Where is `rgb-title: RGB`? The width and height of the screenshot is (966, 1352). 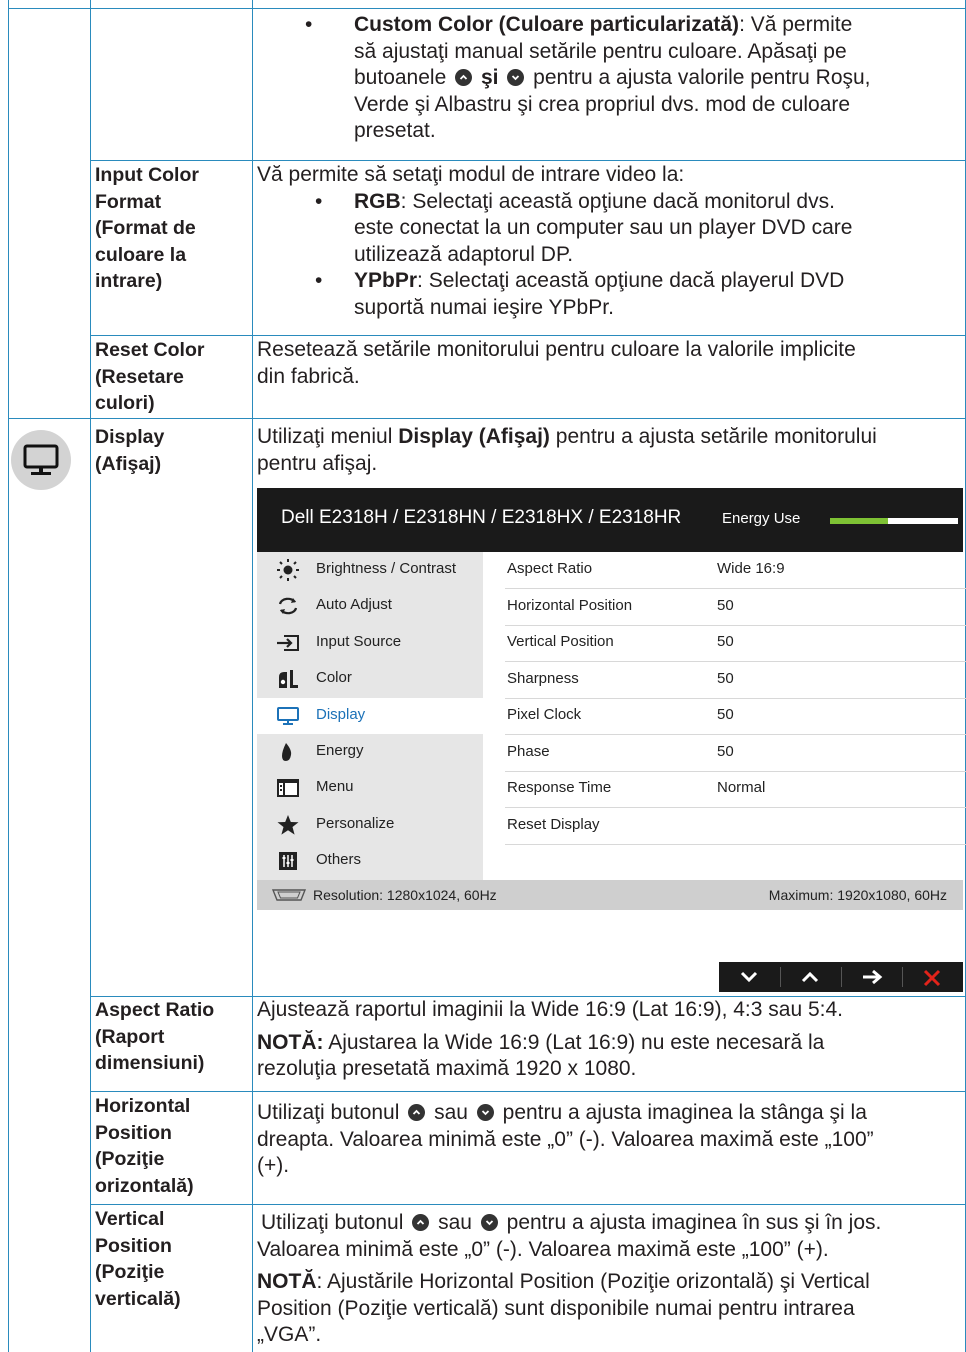 rgb-title: RGB is located at coordinates (377, 201).